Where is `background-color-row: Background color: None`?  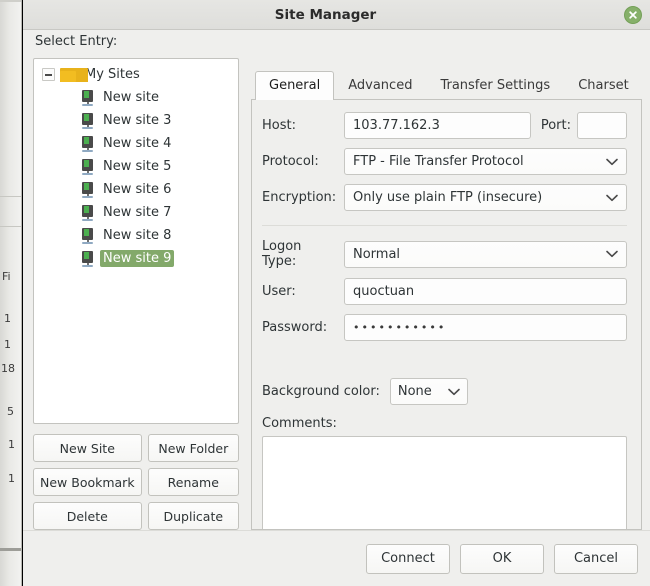 background-color-row: Background color: None is located at coordinates (444, 391).